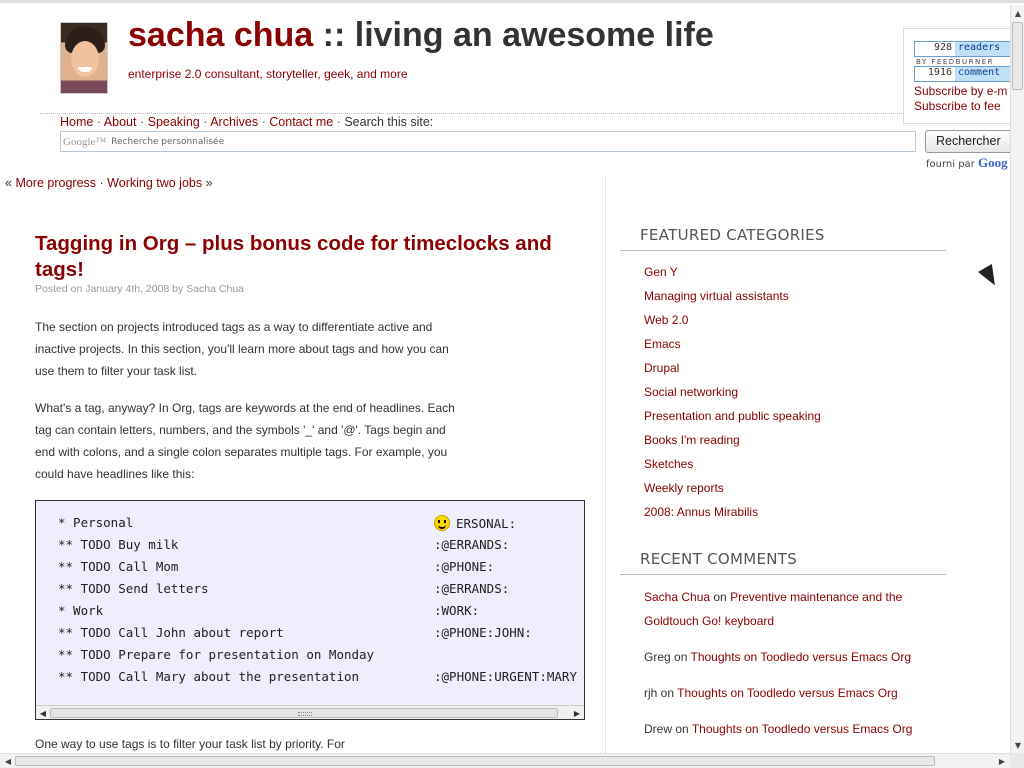 This screenshot has width=1024, height=768. What do you see at coordinates (96, 522) in the screenshot?
I see `code-text: * Personal` at bounding box center [96, 522].